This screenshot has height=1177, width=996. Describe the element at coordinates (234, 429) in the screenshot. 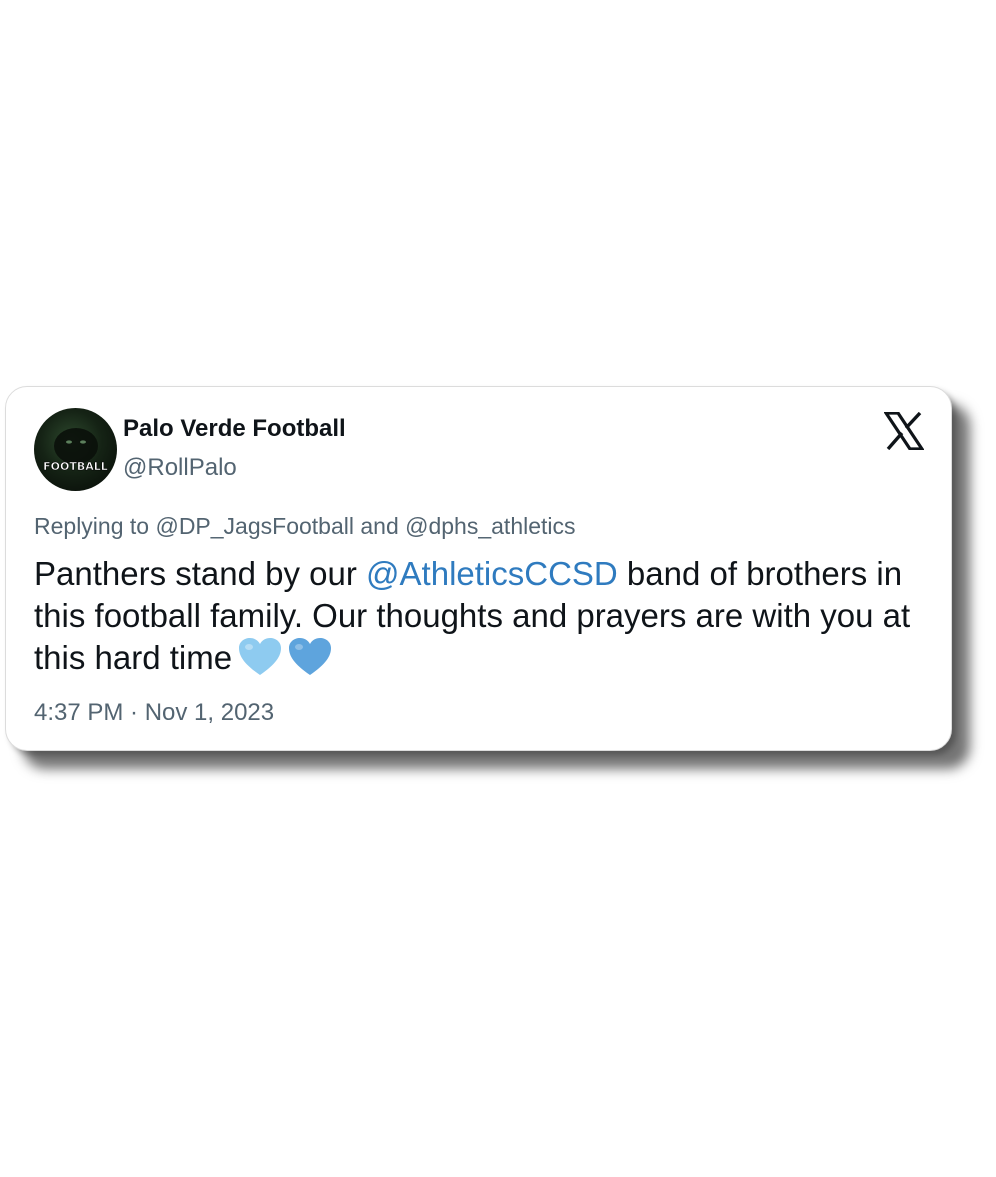

I see `display-name: Palo Verde Football` at that location.